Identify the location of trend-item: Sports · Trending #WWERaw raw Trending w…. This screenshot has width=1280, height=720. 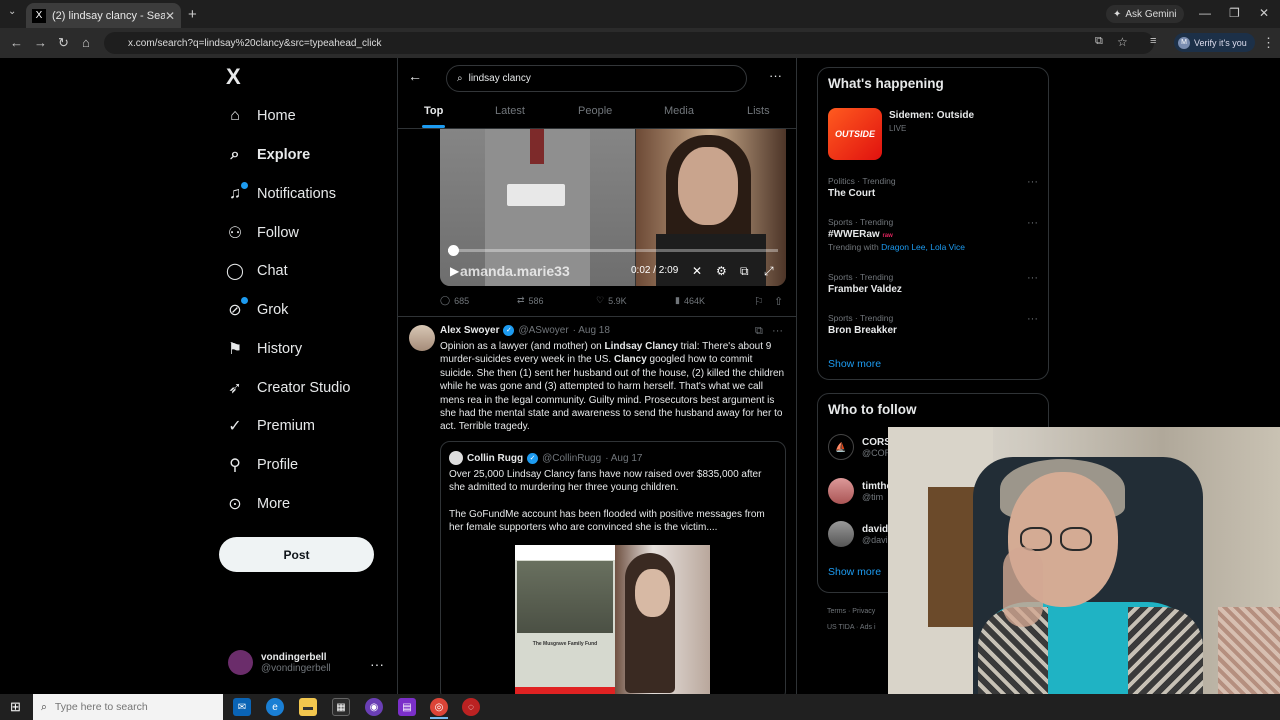
(896, 234).